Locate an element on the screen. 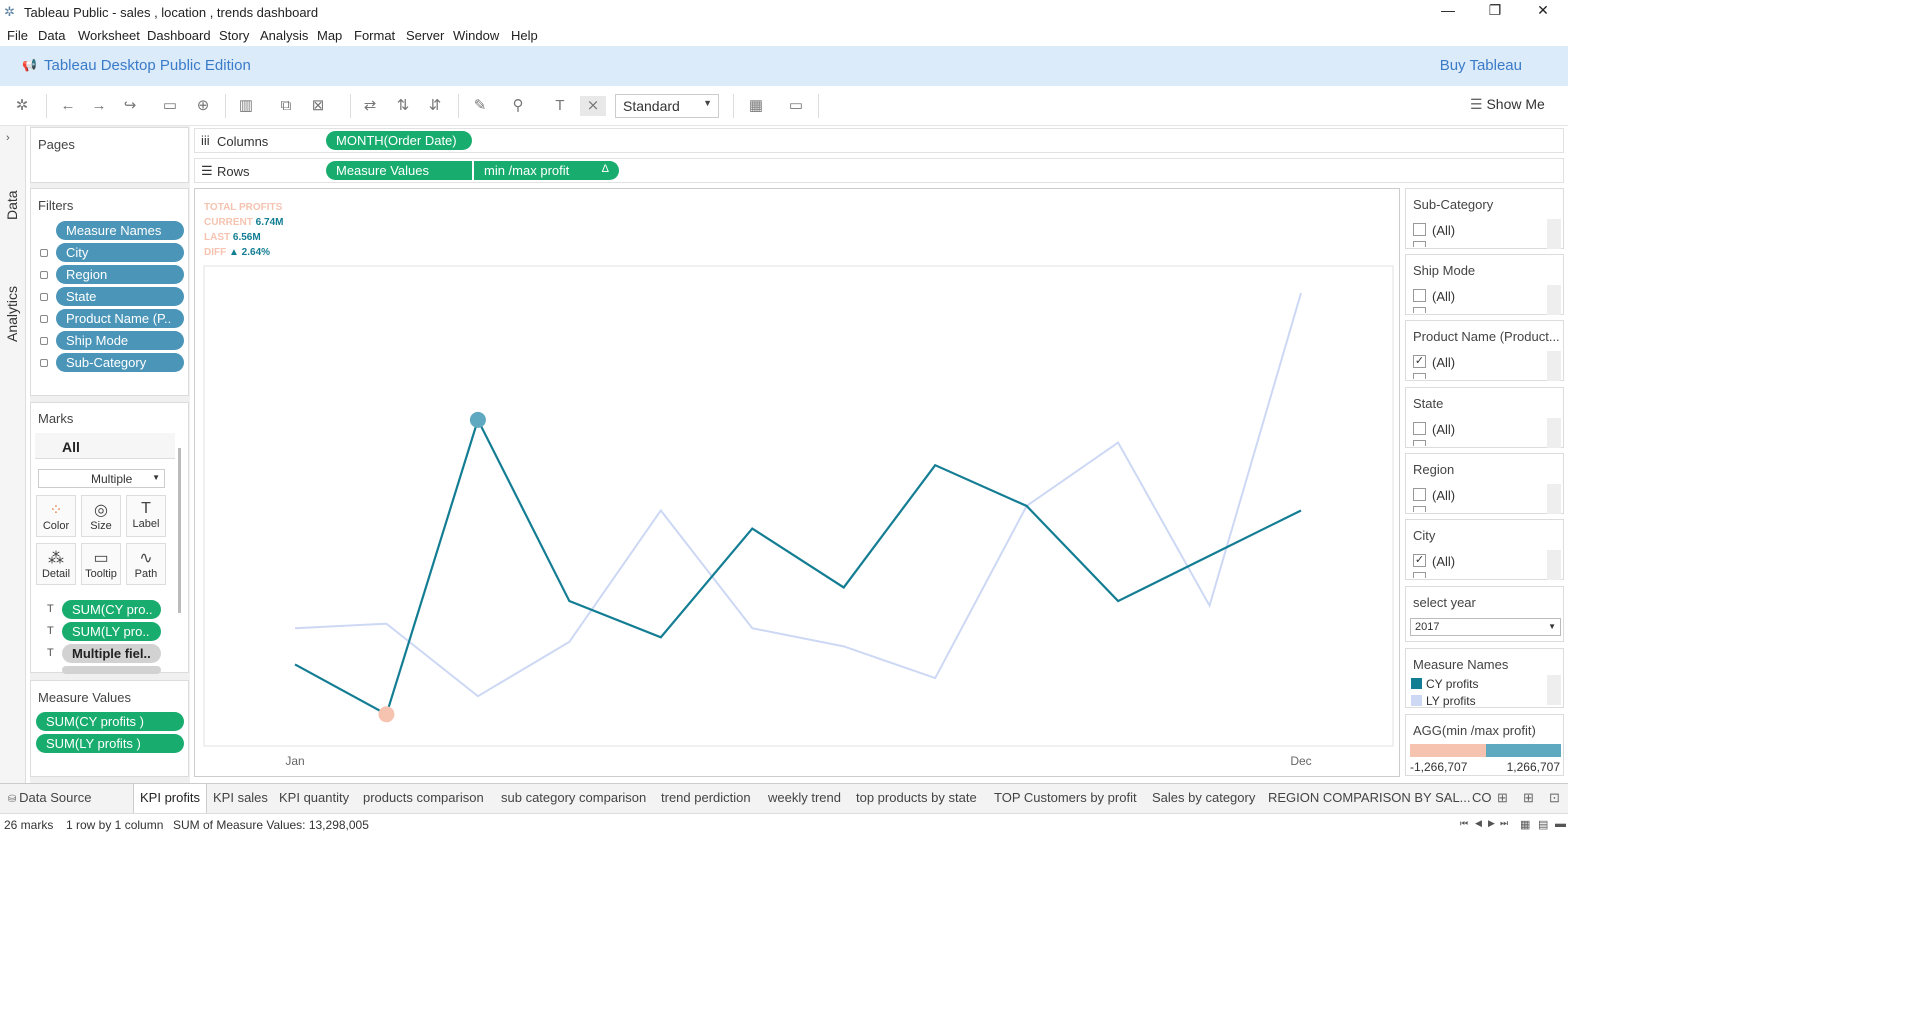  menu-data: Data is located at coordinates (51, 35).